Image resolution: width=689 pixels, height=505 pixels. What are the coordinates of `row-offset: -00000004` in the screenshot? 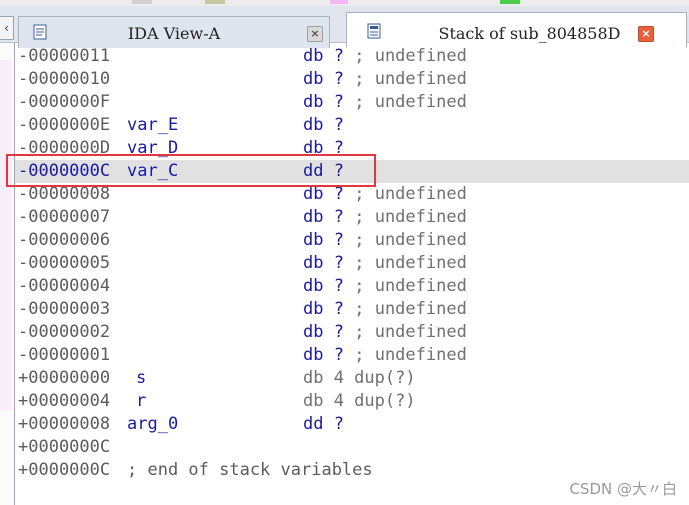 It's located at (64, 286).